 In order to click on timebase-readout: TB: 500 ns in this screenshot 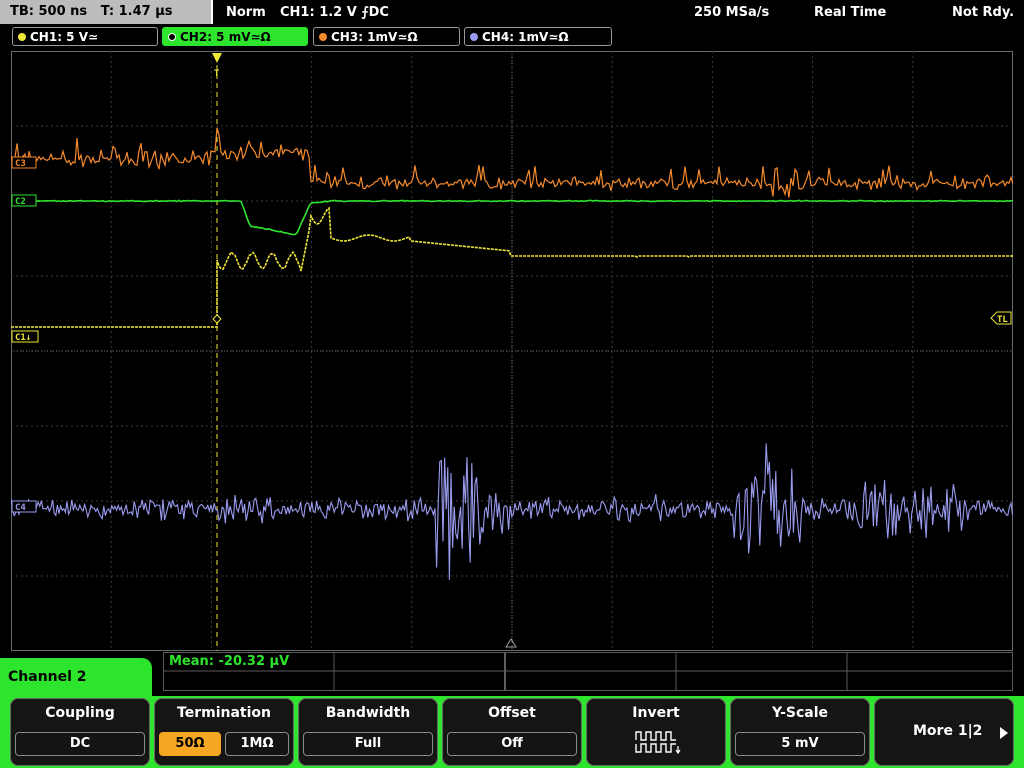, I will do `click(49, 11)`.